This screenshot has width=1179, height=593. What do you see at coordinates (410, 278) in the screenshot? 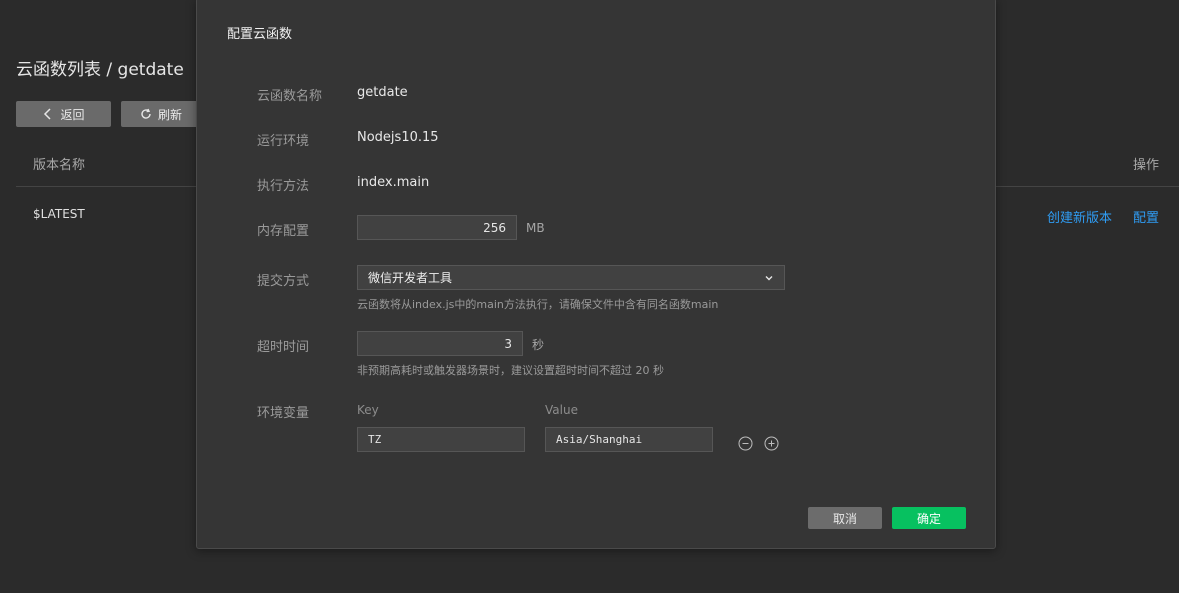
I see `submit-method-value: 微信开发者工具` at bounding box center [410, 278].